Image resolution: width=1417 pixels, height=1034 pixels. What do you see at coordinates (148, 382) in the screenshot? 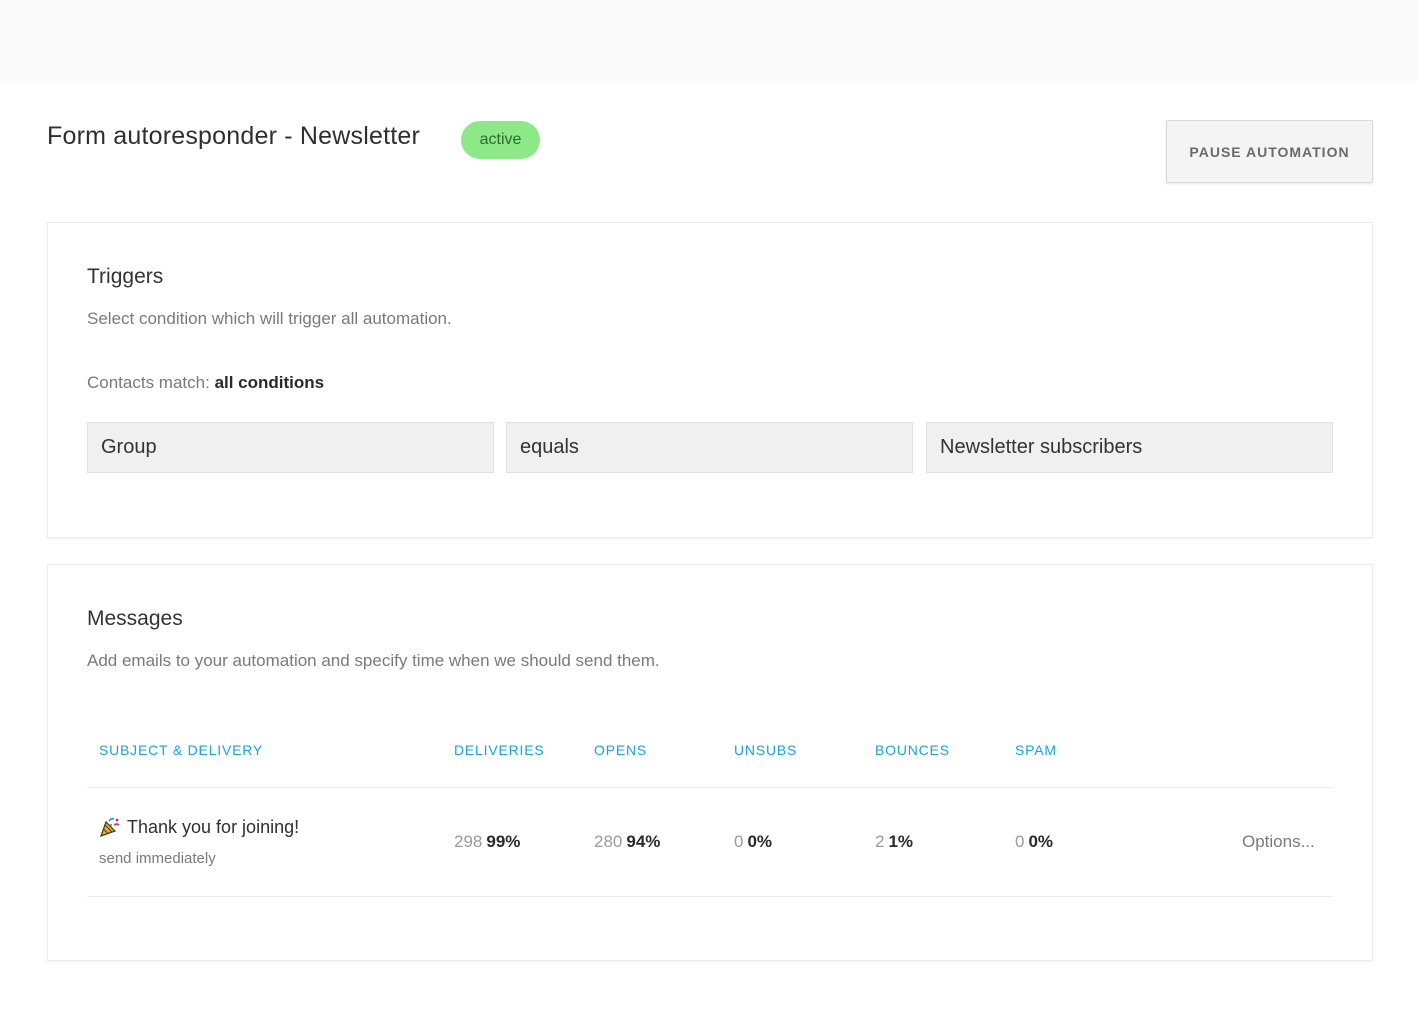
I see `match-prefix: Contacts match:` at bounding box center [148, 382].